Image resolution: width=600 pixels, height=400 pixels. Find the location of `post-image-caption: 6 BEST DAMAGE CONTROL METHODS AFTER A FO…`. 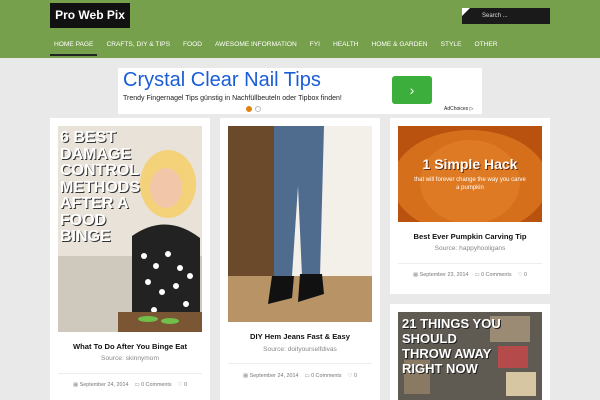

post-image-caption: 6 BEST DAMAGE CONTROL METHODS AFTER A FO… is located at coordinates (100, 187).